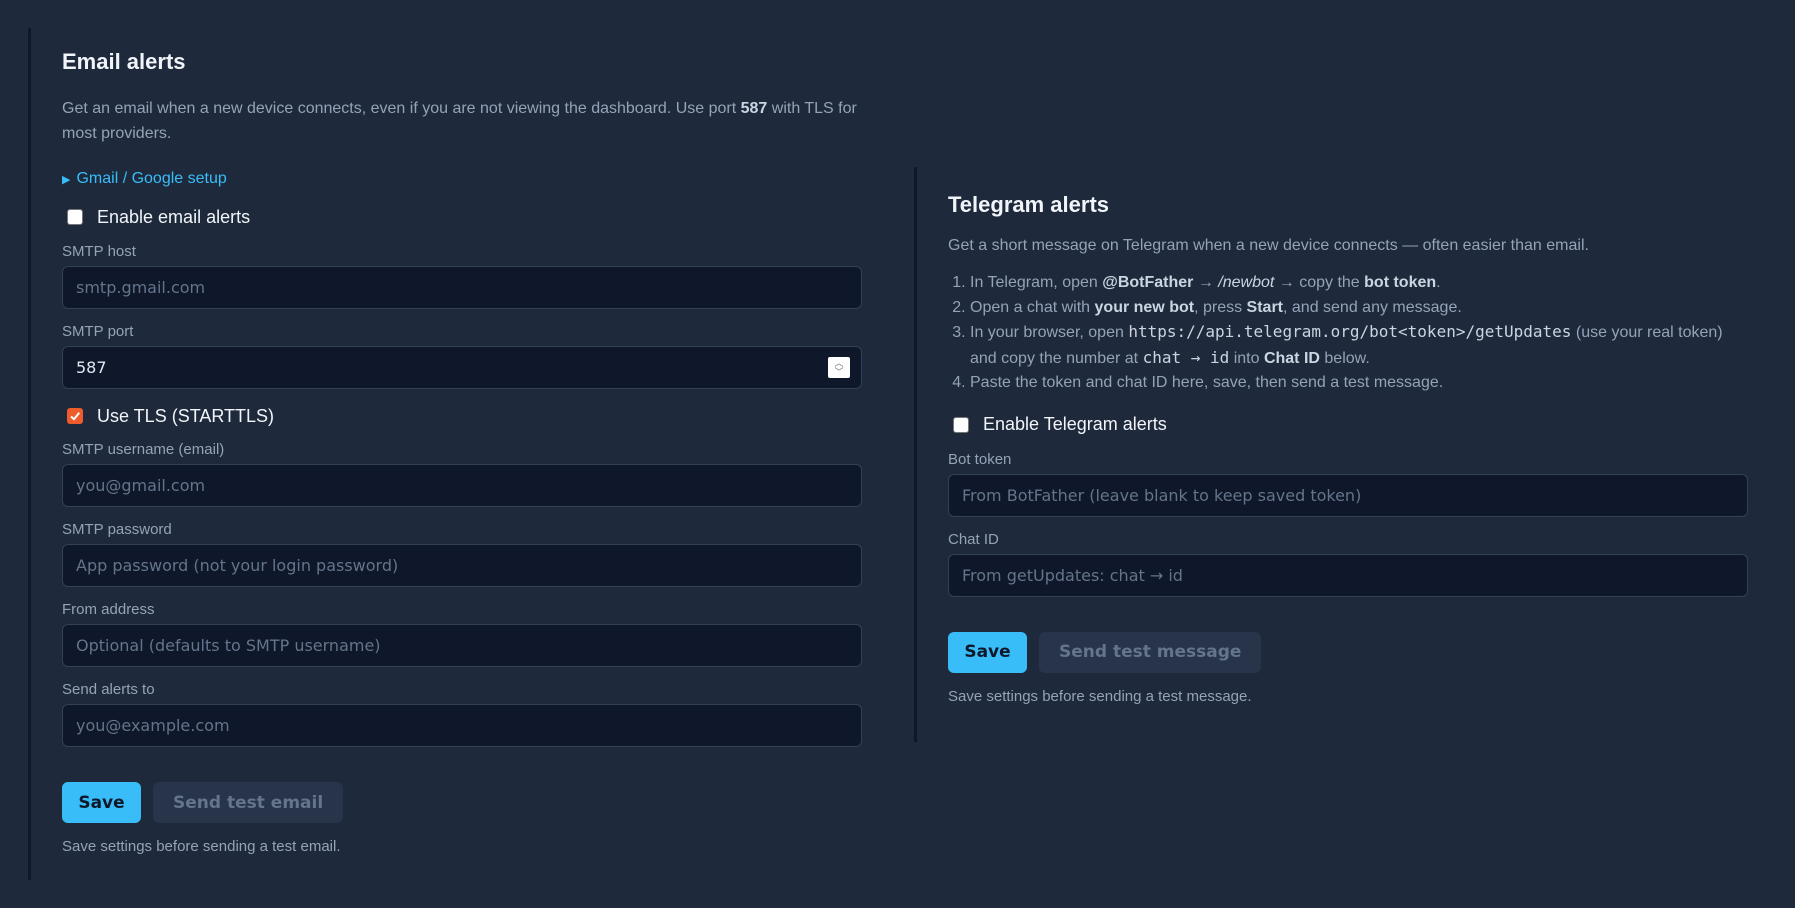  Describe the element at coordinates (462, 725) in the screenshot. I see `send-alerts-to-input` at that location.